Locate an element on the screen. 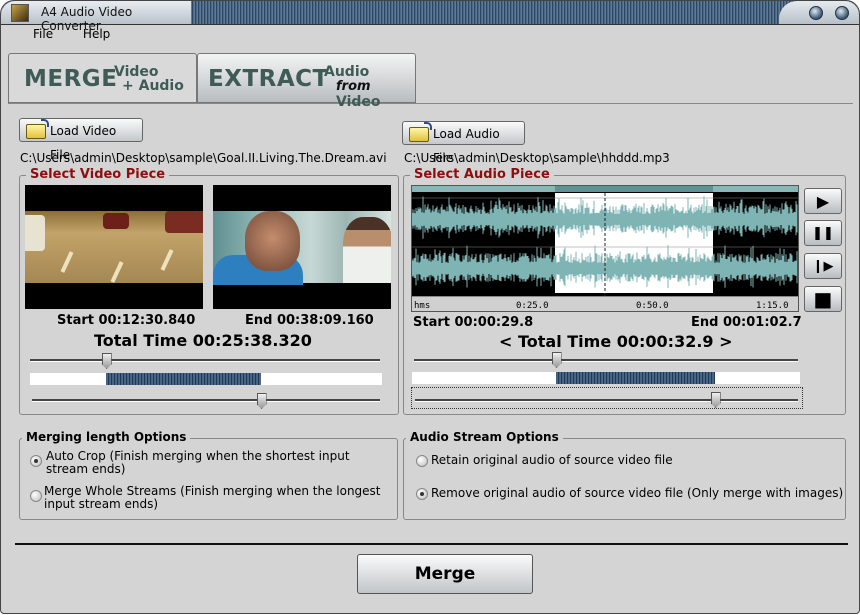 The height and width of the screenshot is (615, 860). video-end-frame is located at coordinates (302, 247).